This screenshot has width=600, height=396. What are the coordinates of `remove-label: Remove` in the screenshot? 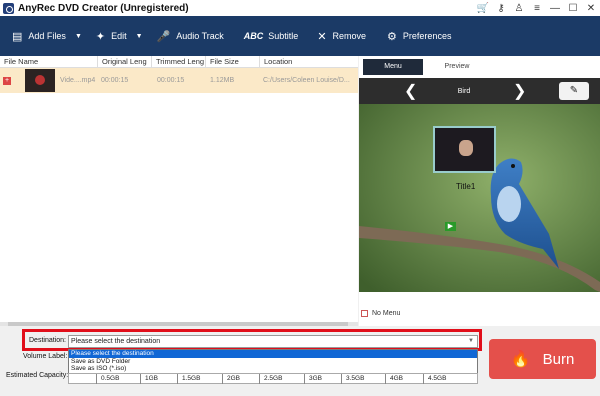 It's located at (349, 36).